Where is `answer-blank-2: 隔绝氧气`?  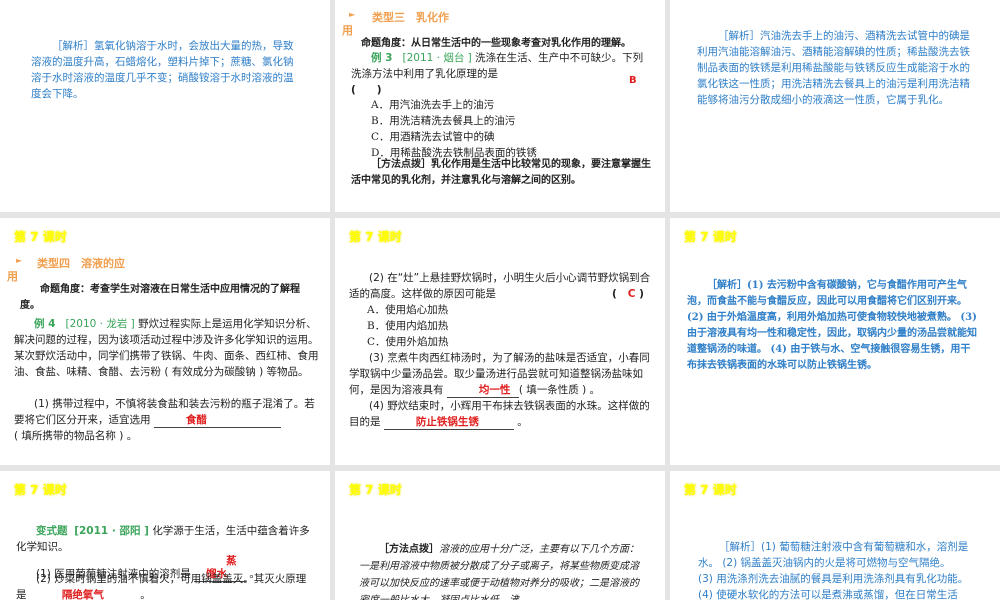
answer-blank-2: 隔绝氧气 is located at coordinates (83, 594).